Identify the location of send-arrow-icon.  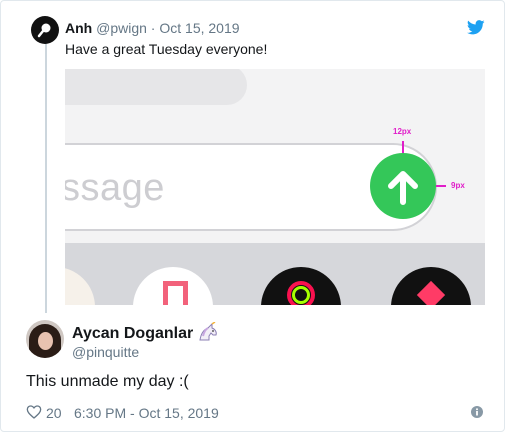
(403, 188).